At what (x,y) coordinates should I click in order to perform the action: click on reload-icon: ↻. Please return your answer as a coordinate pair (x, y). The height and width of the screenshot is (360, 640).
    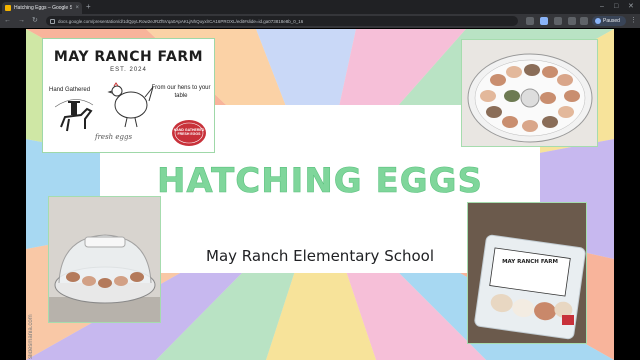
    Looking at the image, I should click on (35, 21).